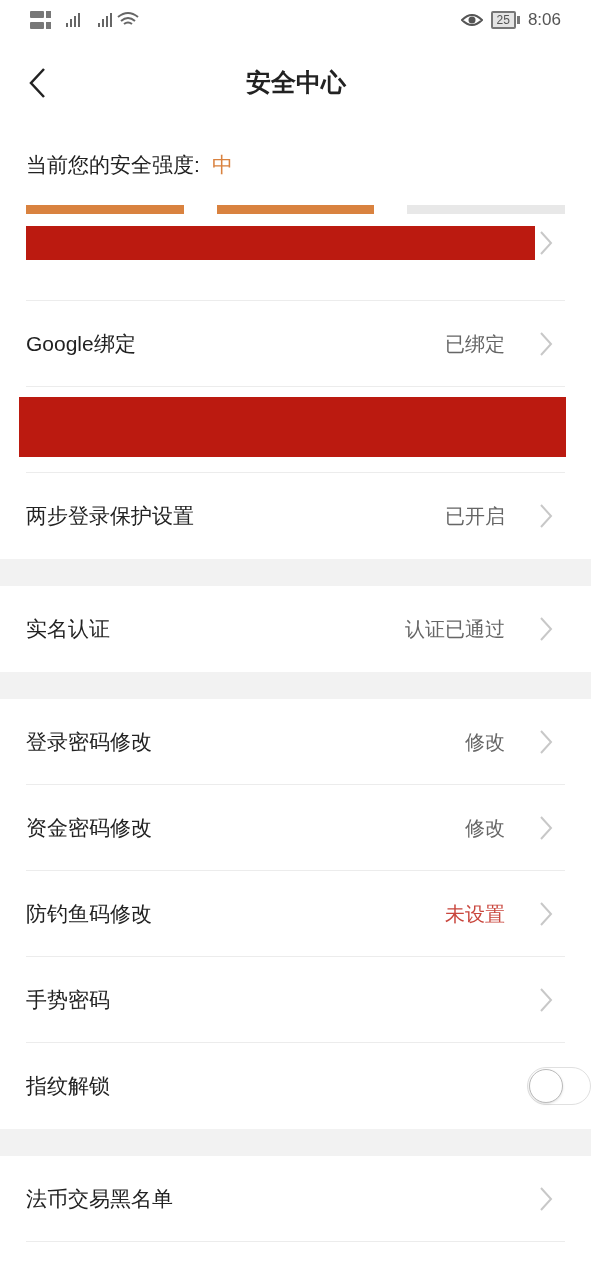  What do you see at coordinates (89, 827) in the screenshot?
I see `row-label: 资金密码修改` at bounding box center [89, 827].